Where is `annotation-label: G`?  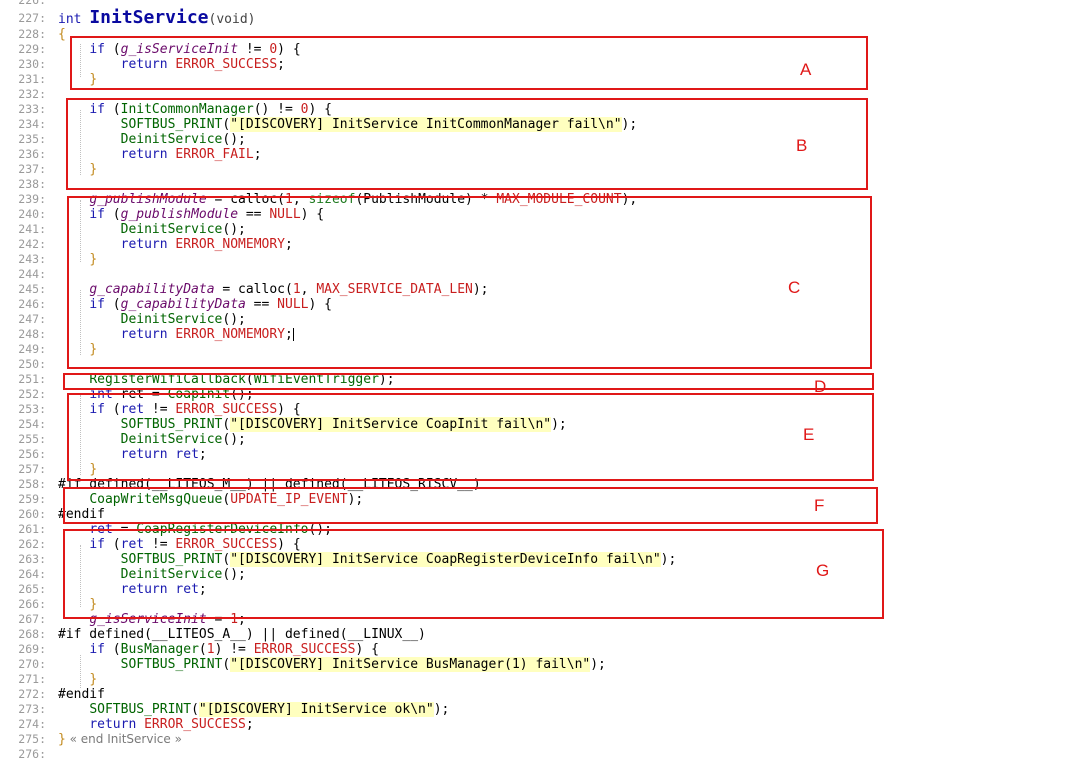
annotation-label: G is located at coordinates (823, 570).